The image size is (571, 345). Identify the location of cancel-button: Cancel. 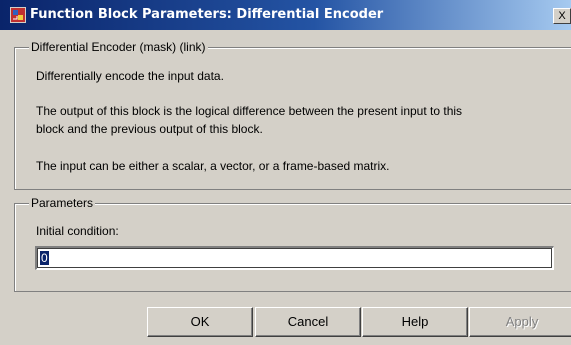
(308, 322).